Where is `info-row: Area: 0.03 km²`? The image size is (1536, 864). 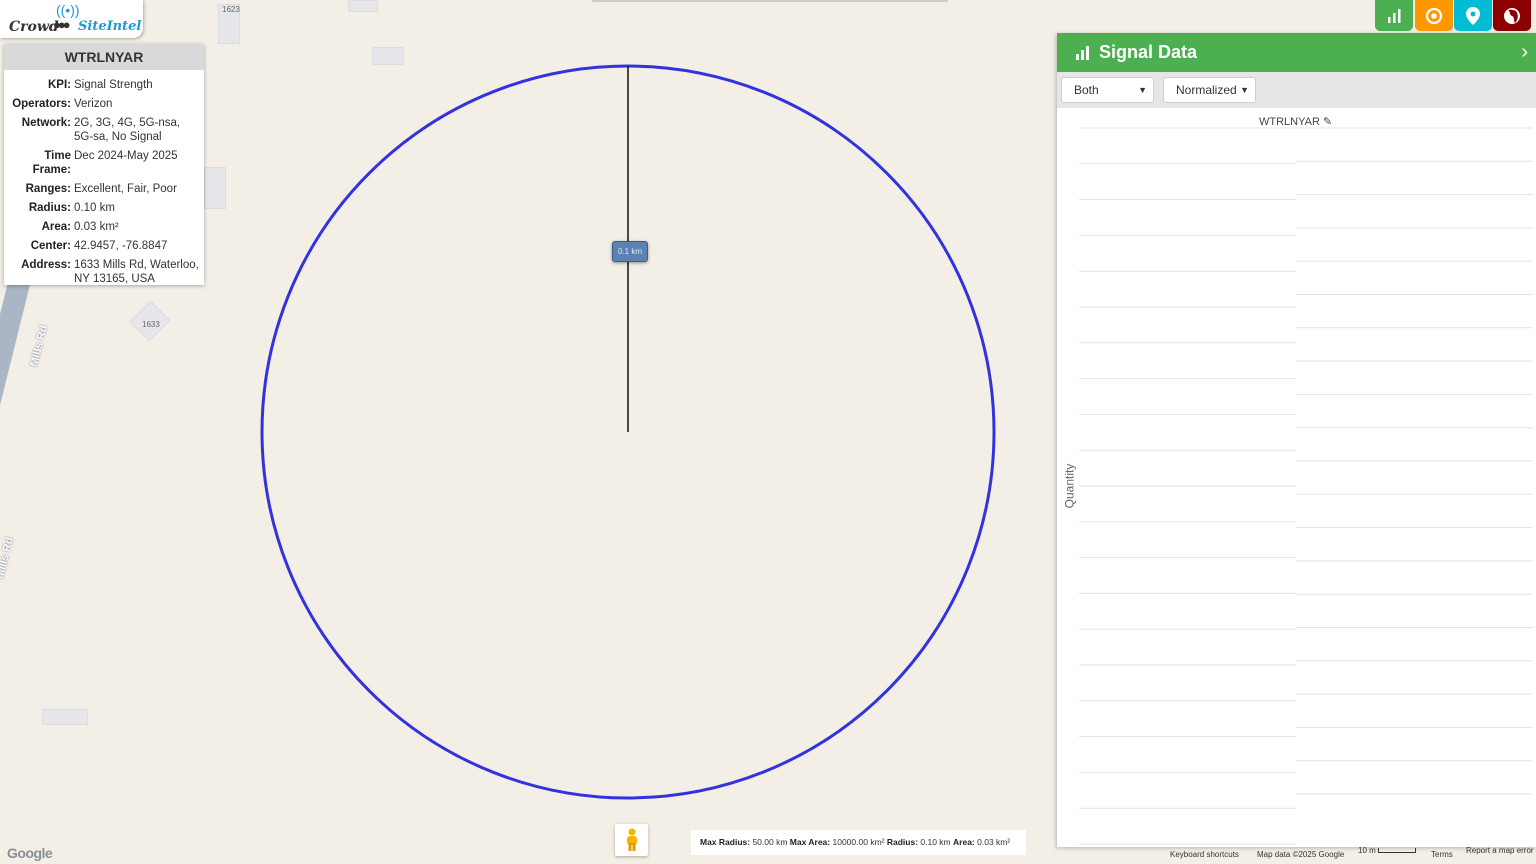
info-row: Area: 0.03 km² is located at coordinates (101, 229).